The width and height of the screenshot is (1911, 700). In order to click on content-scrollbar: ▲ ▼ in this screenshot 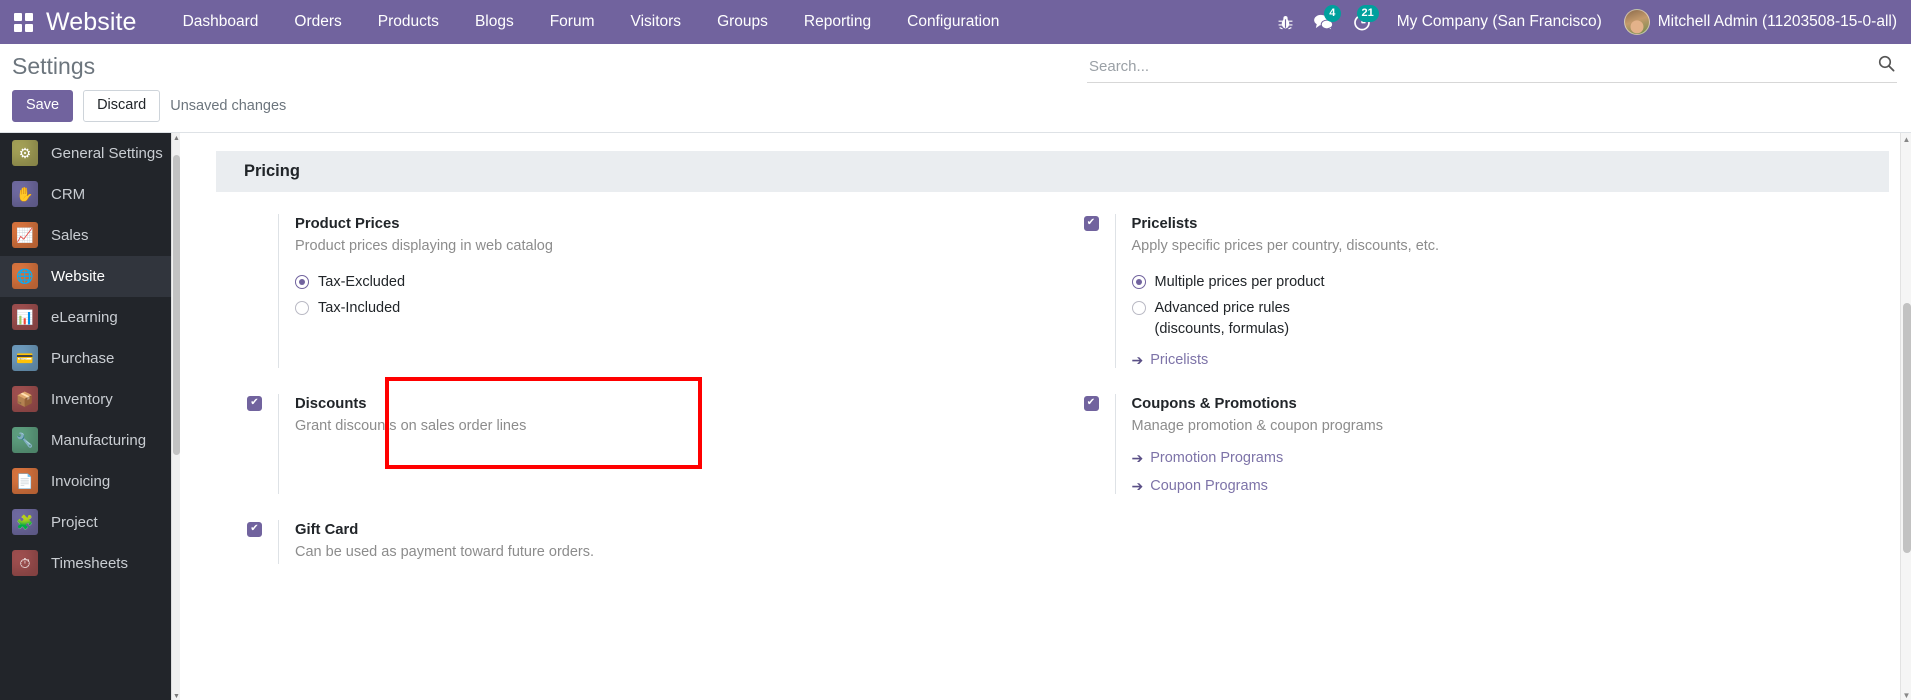, I will do `click(1905, 416)`.